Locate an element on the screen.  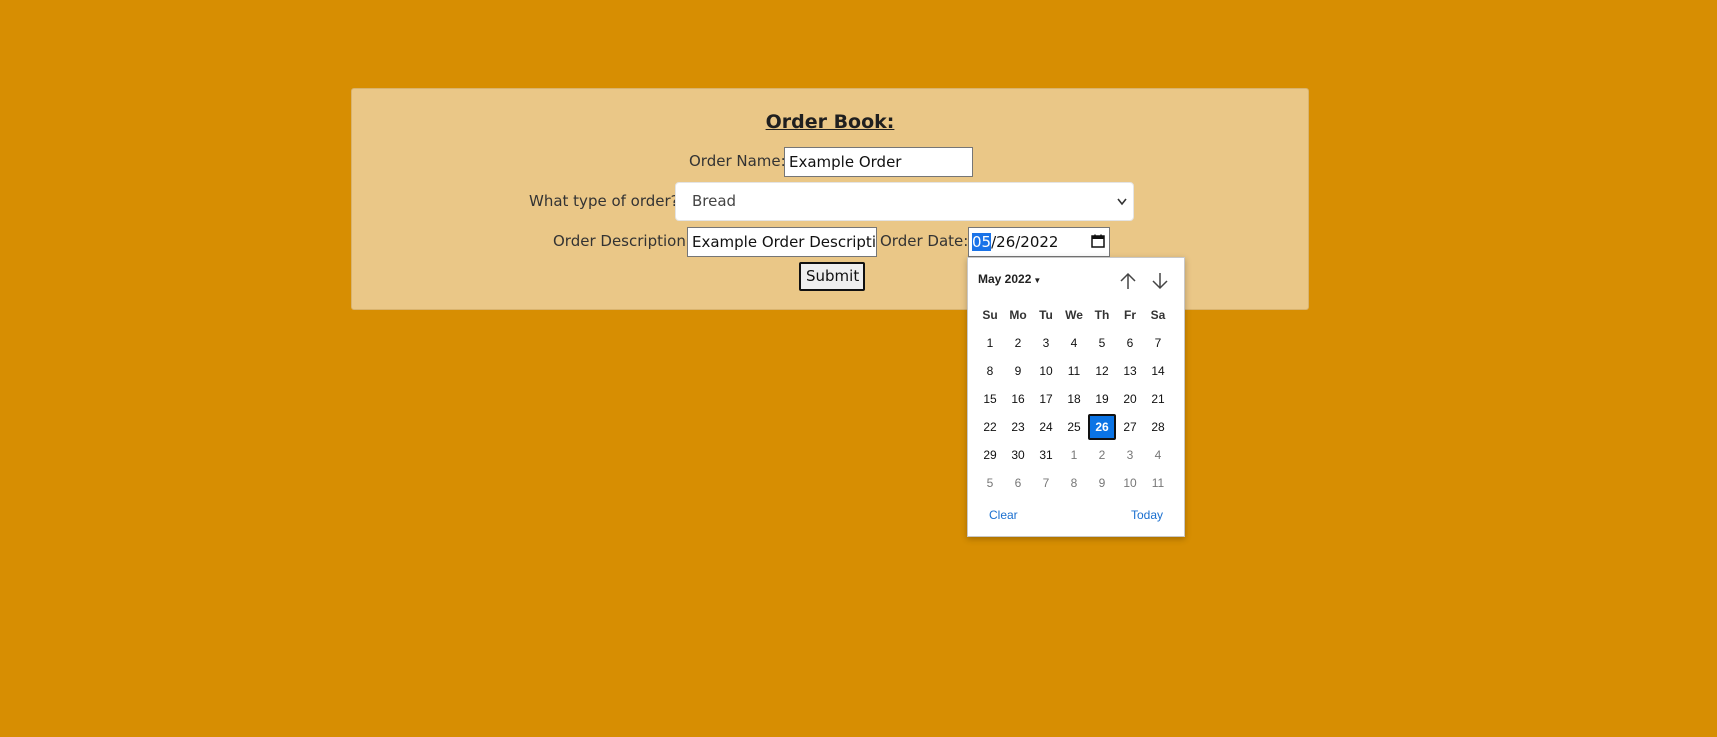
calendar-day: 22 is located at coordinates (990, 427).